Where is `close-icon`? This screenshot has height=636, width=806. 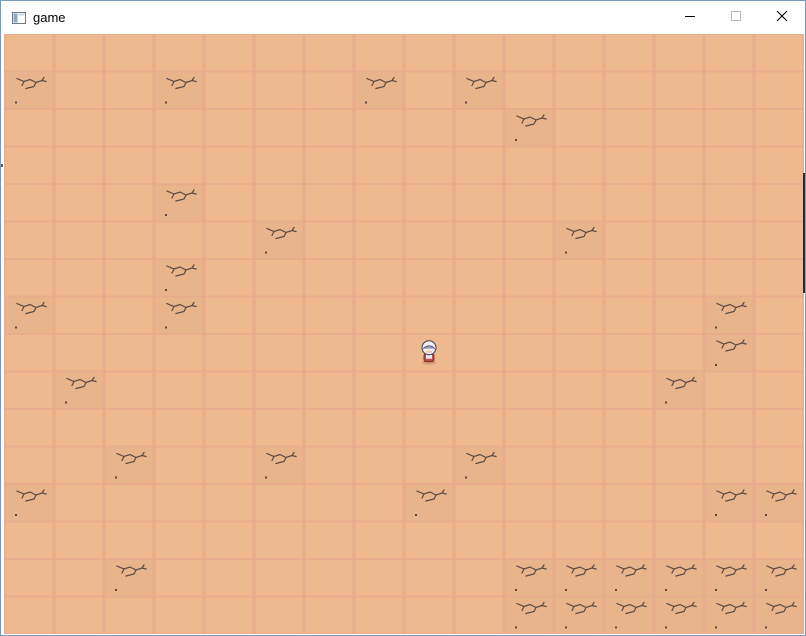
close-icon is located at coordinates (782, 18).